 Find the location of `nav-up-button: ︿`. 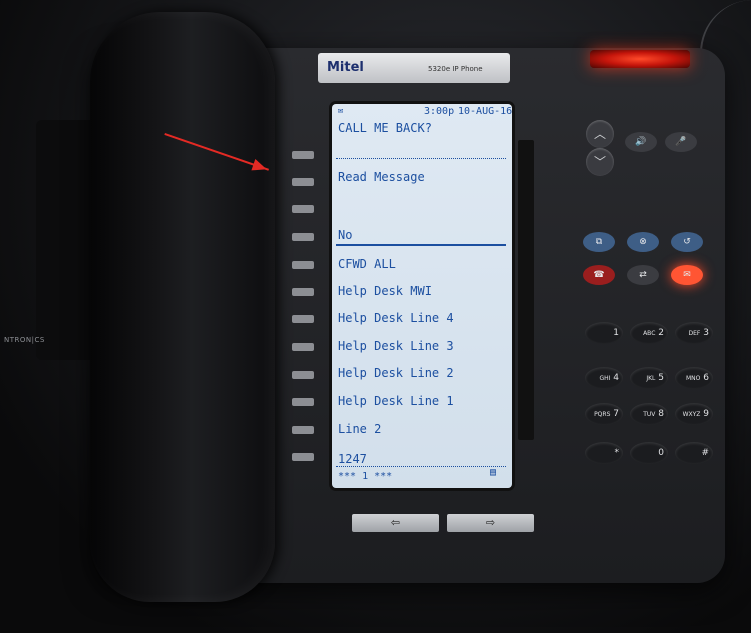

nav-up-button: ︿ is located at coordinates (600, 134).